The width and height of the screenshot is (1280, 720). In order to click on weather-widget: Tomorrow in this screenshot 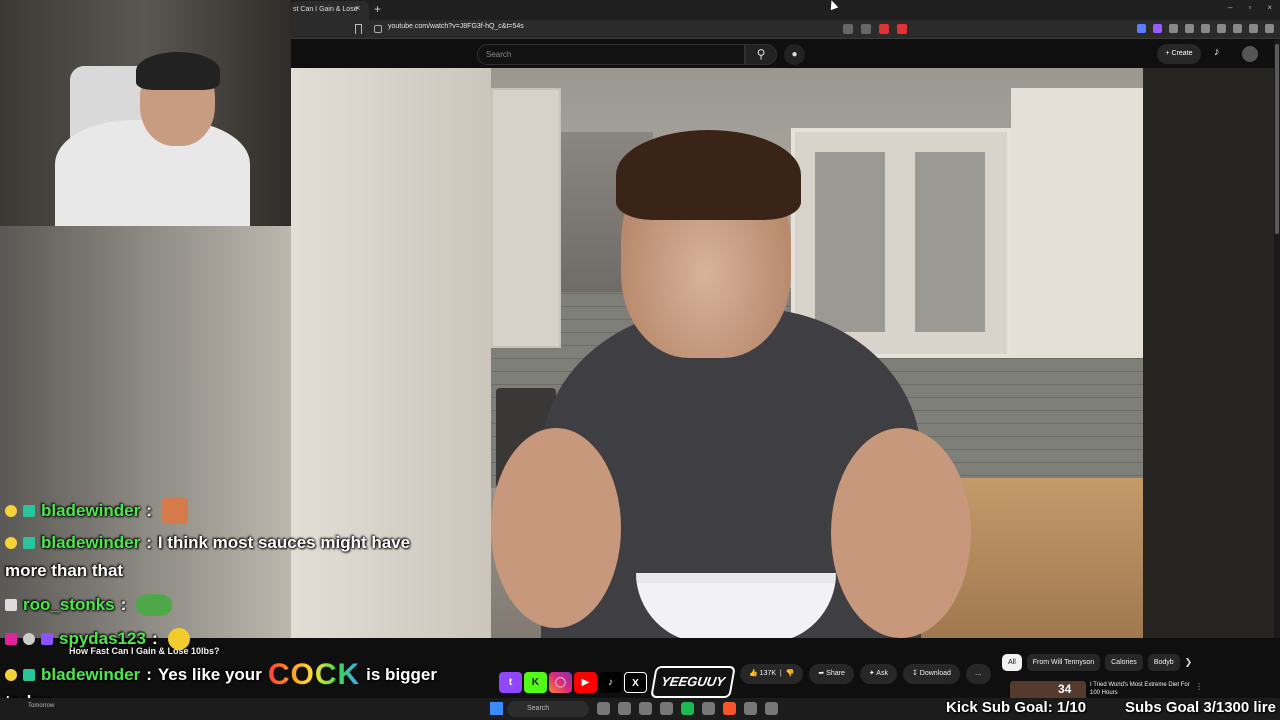, I will do `click(41, 706)`.